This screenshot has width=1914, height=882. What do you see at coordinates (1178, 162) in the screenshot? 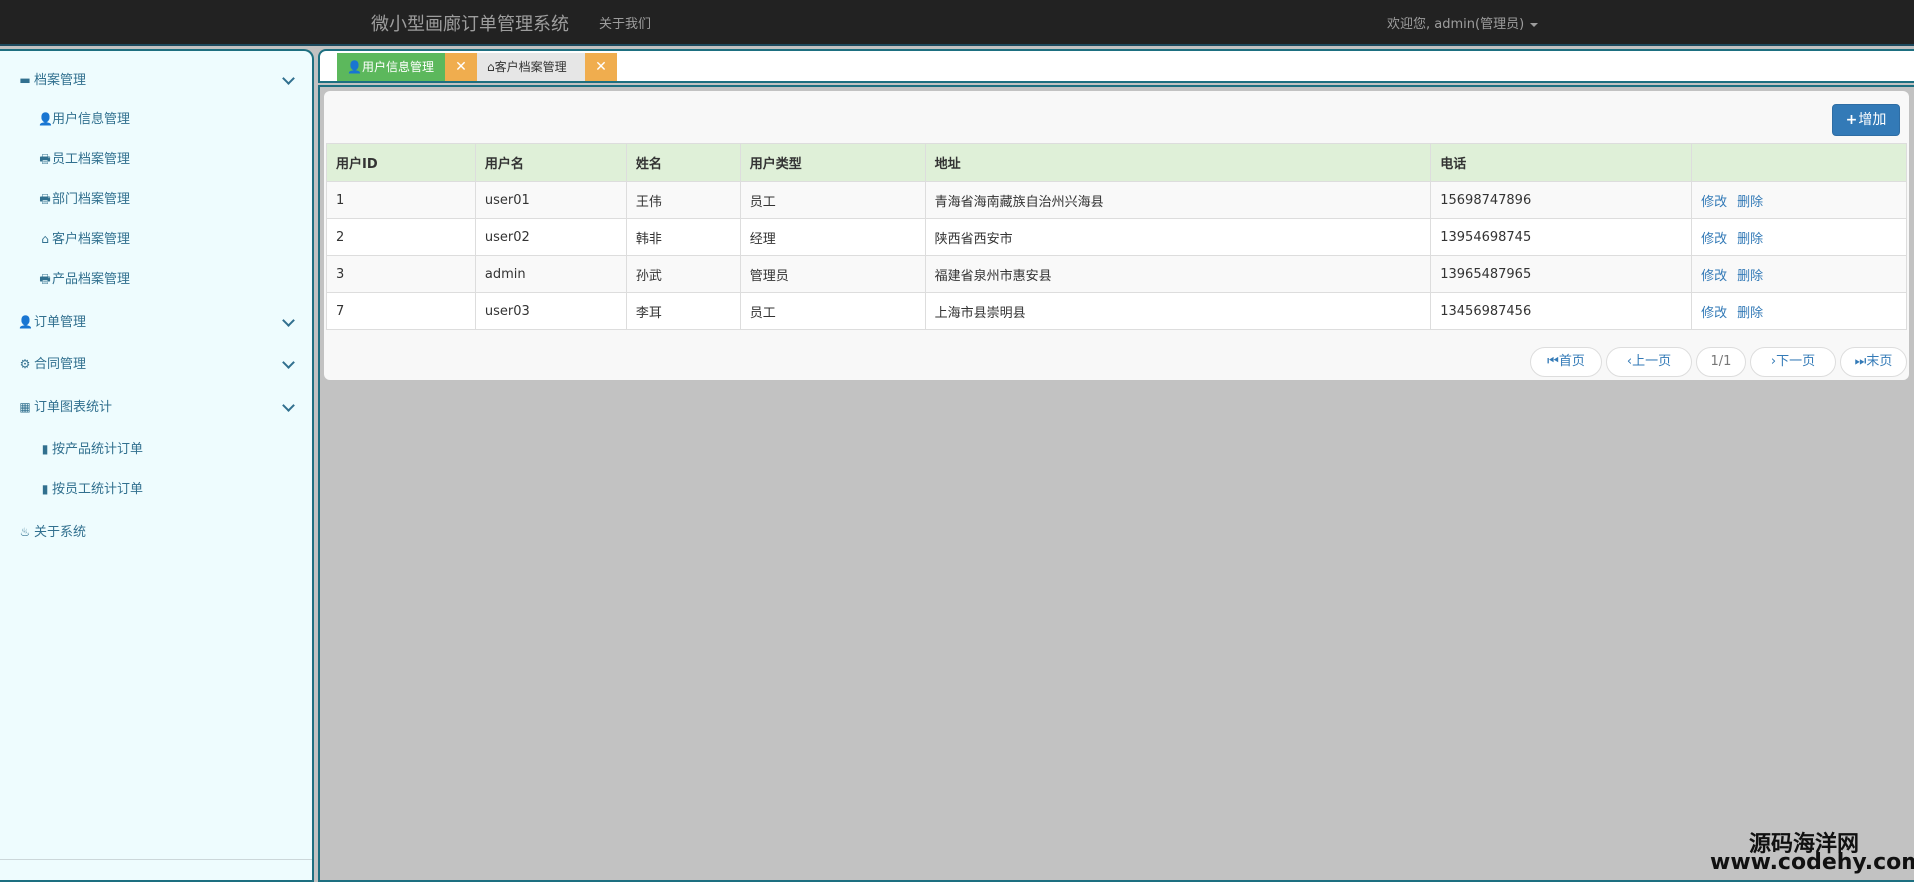
I see `column-header-address: 地址` at bounding box center [1178, 162].